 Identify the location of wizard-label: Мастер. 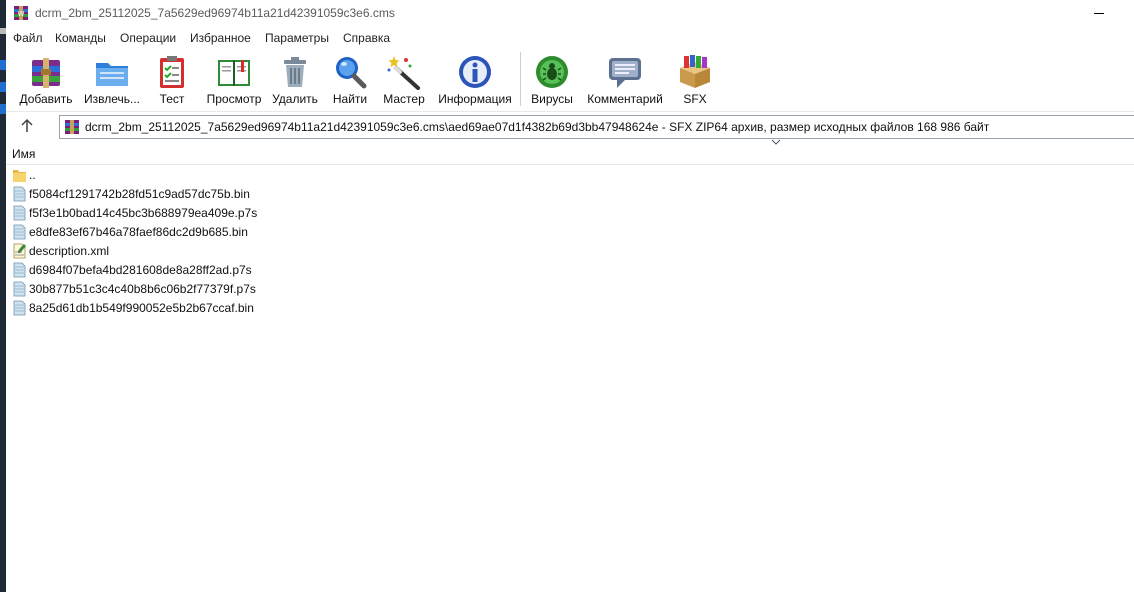
(404, 99).